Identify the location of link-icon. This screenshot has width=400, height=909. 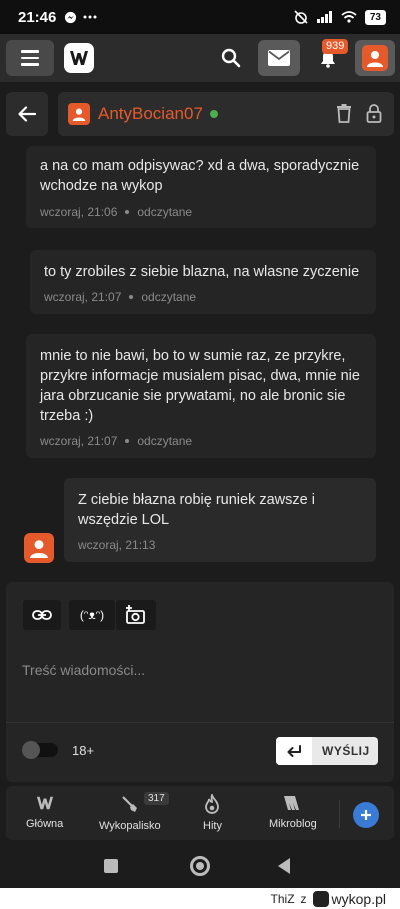
(42, 615).